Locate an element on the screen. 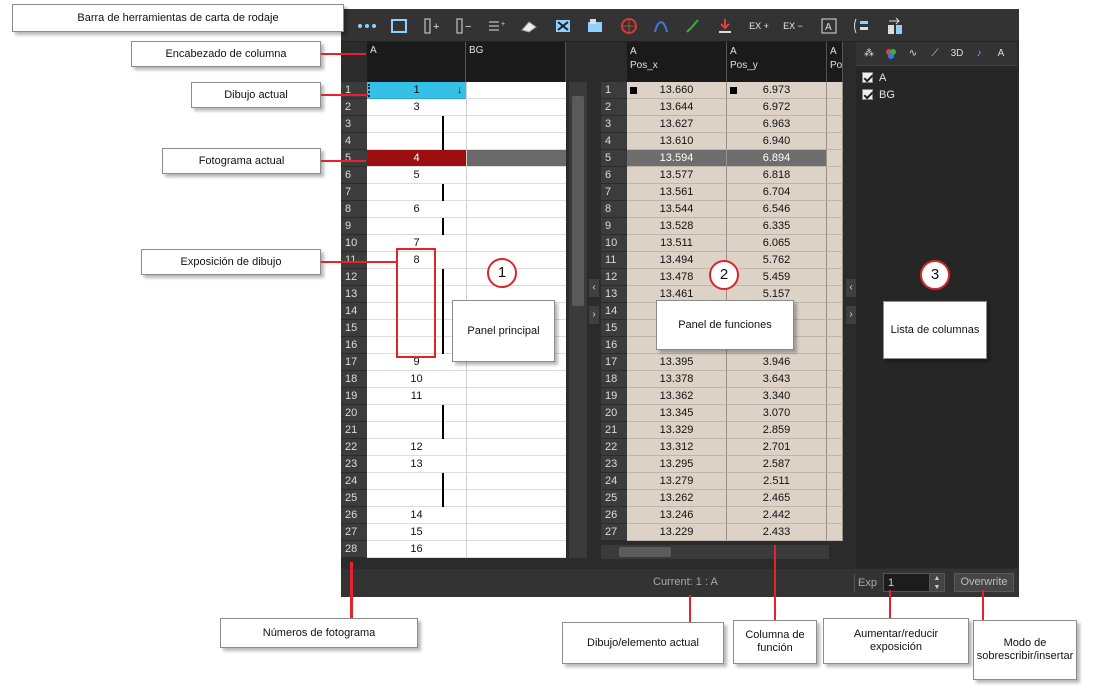  main-vertical-scrollbar is located at coordinates (578, 320).